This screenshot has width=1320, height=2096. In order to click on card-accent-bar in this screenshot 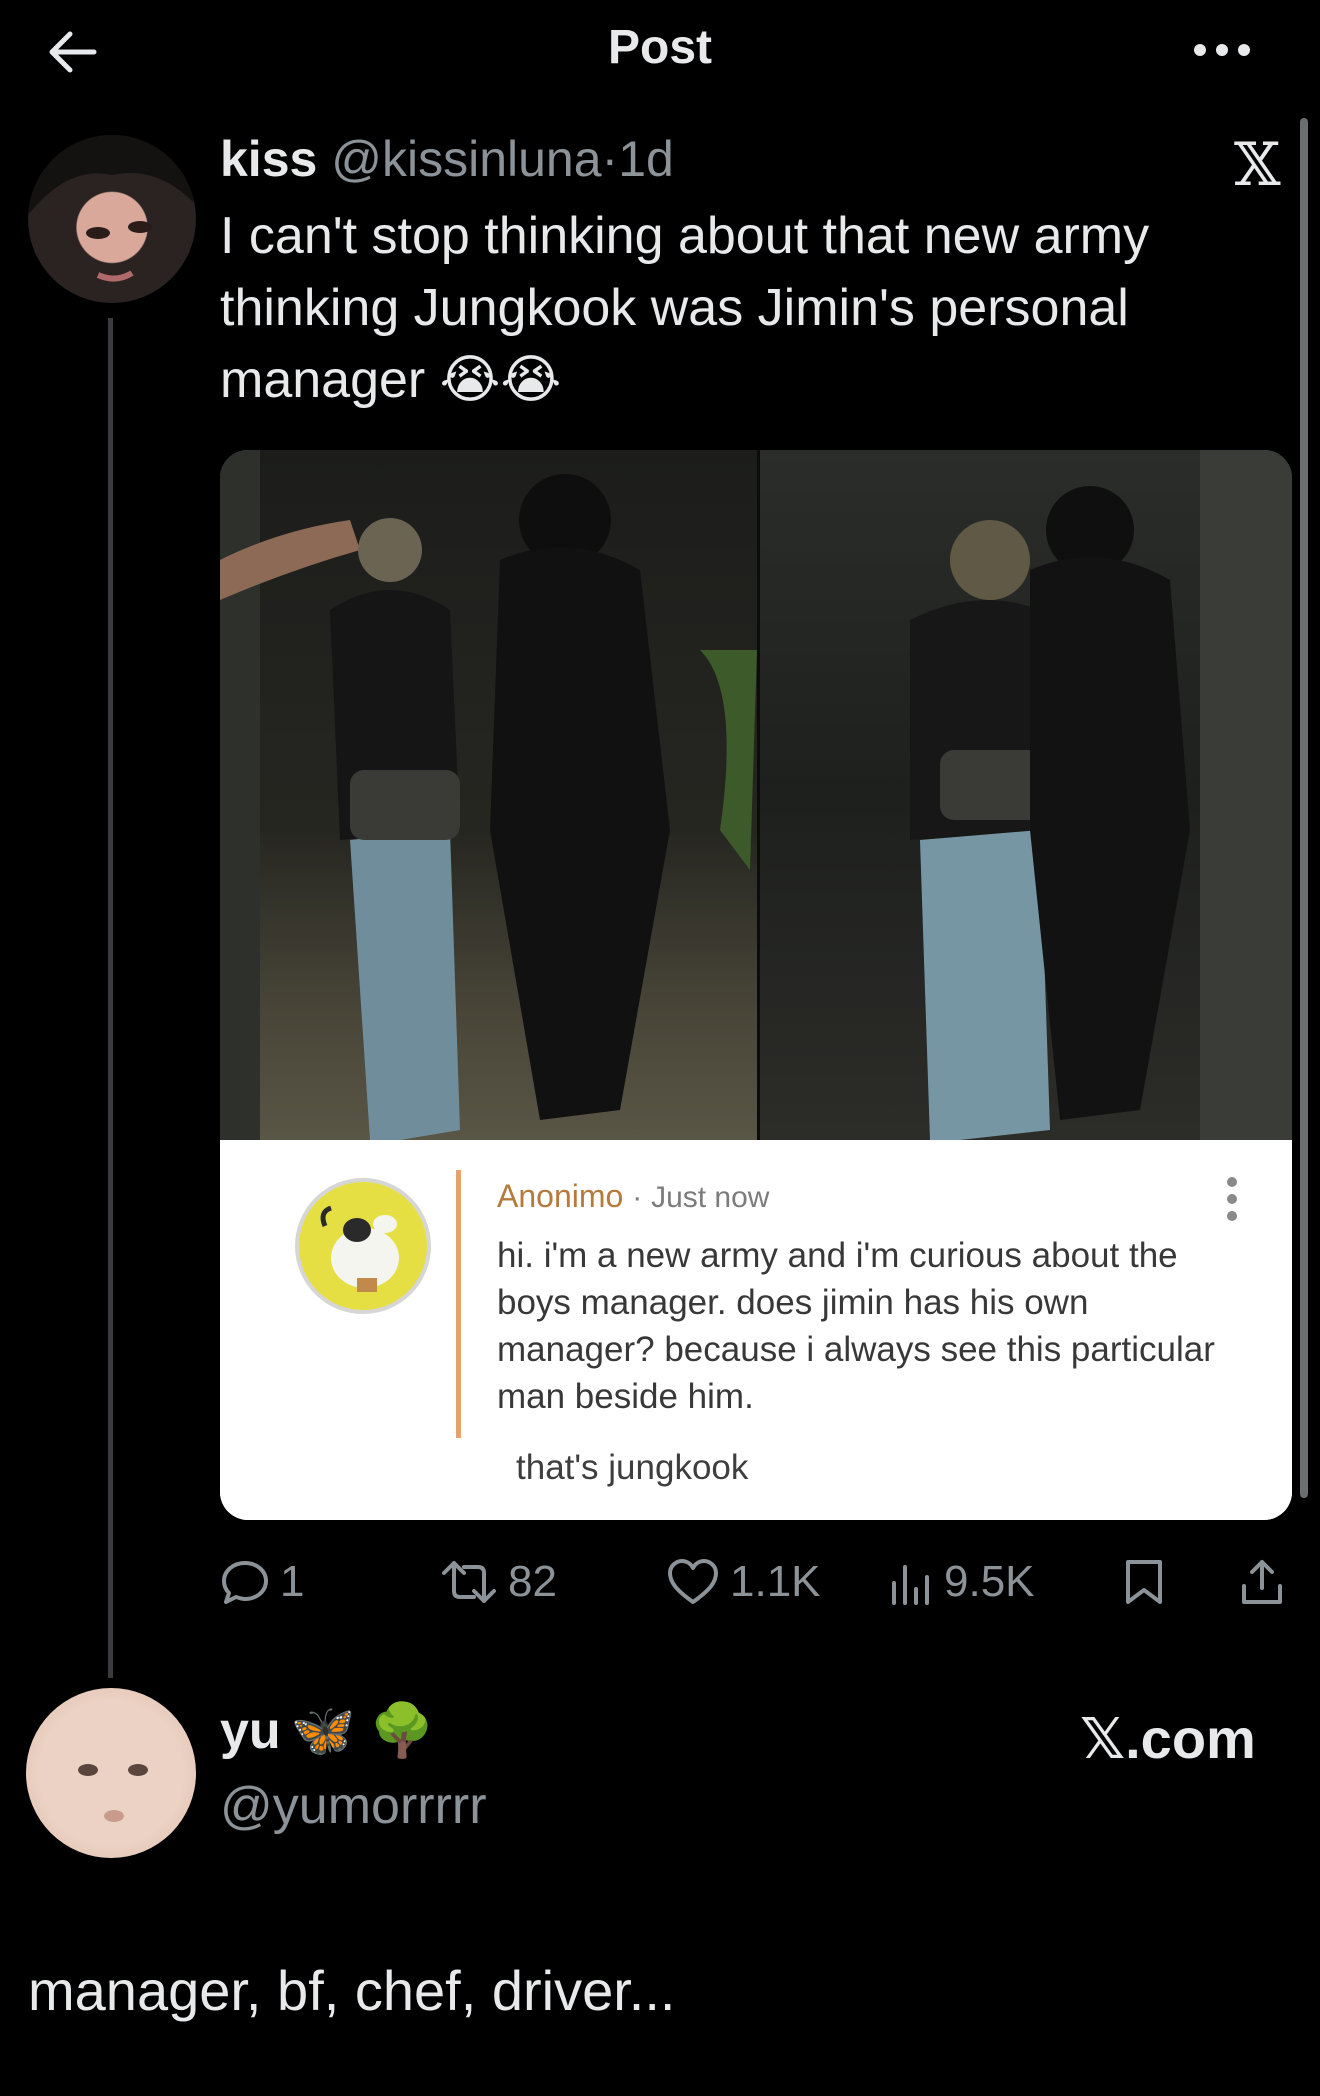, I will do `click(458, 1304)`.